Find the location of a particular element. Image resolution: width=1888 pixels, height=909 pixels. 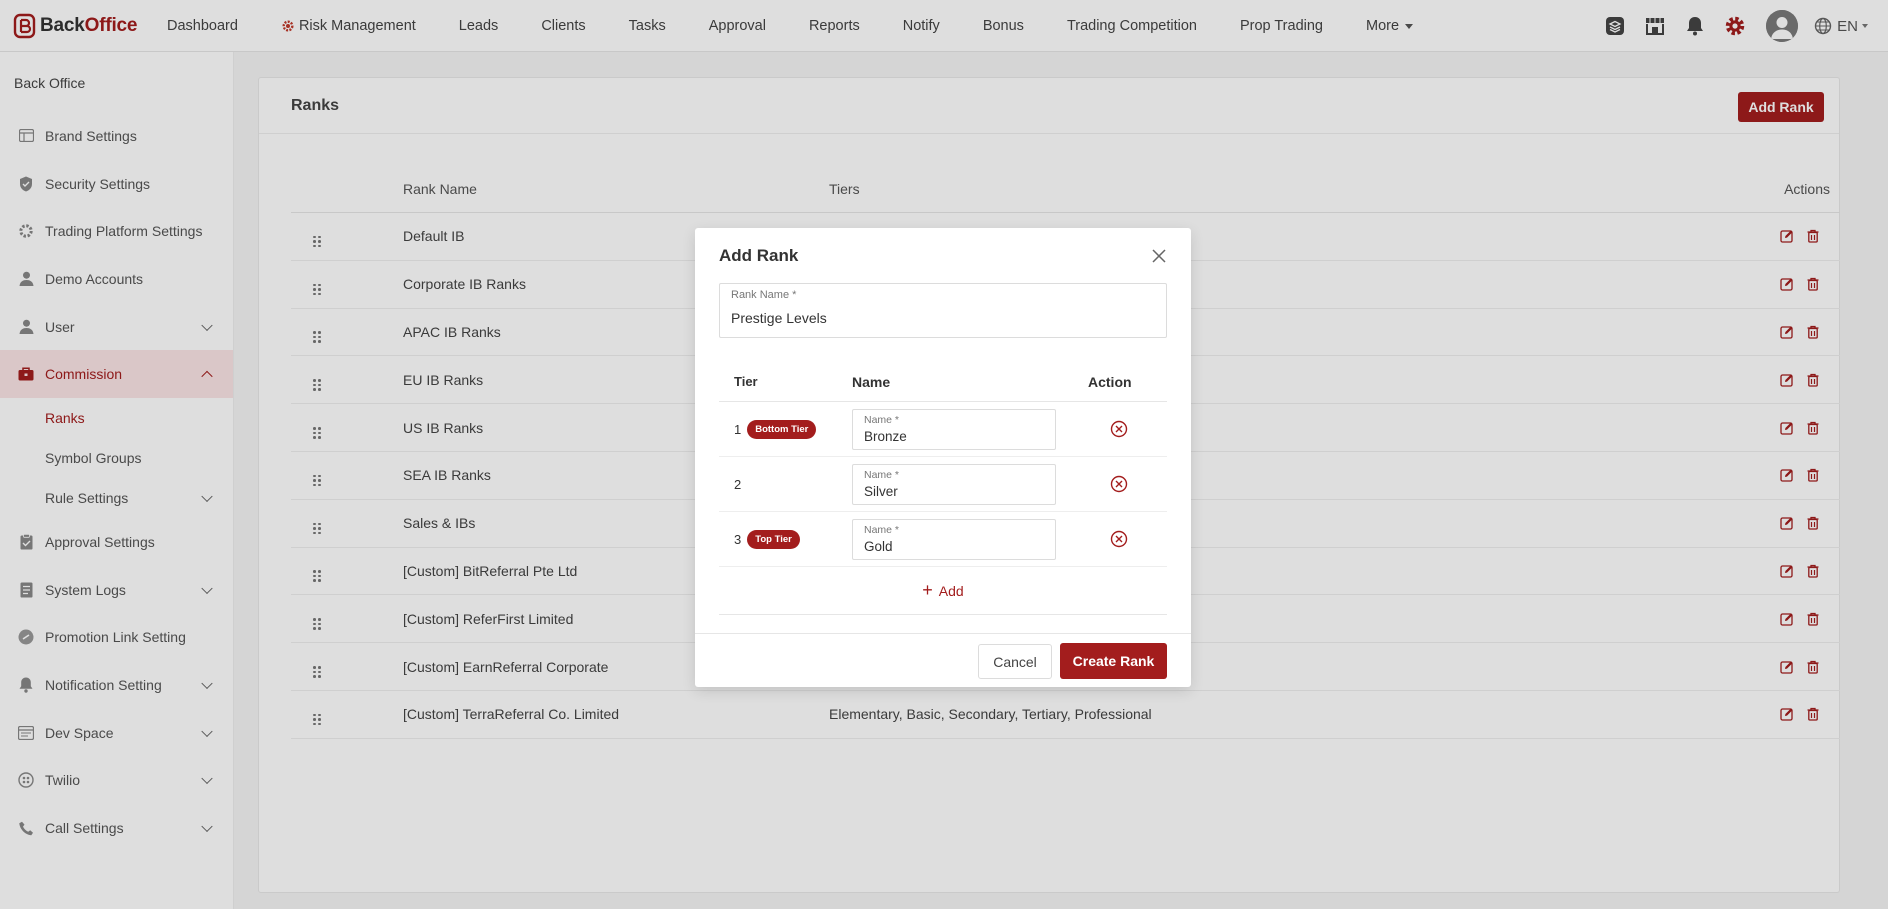

column-header-tier: Tier is located at coordinates (746, 381).